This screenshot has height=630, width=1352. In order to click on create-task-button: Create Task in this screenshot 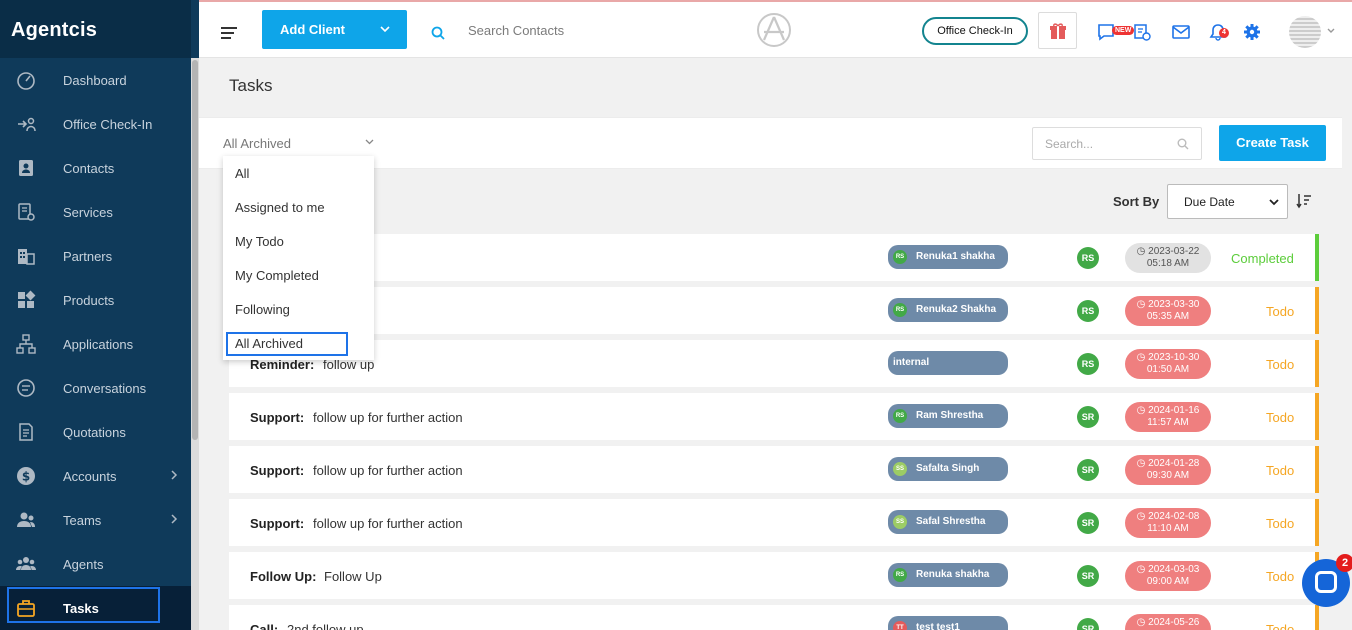, I will do `click(1272, 143)`.